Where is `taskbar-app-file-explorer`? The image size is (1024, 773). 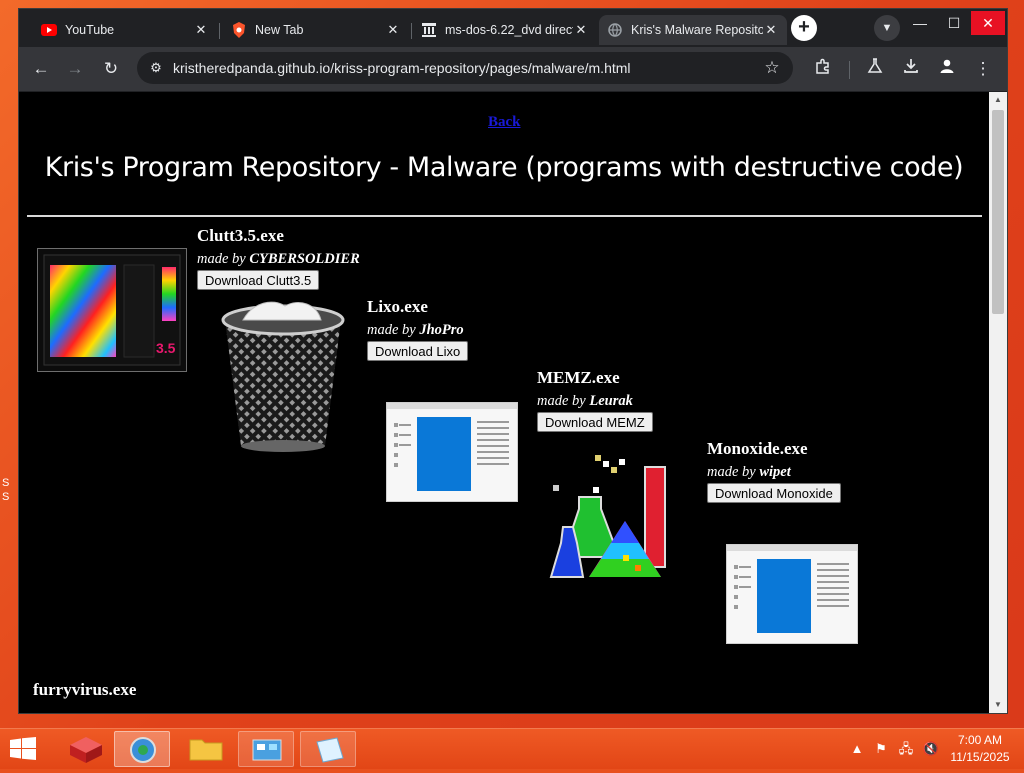
taskbar-app-file-explorer is located at coordinates (206, 749).